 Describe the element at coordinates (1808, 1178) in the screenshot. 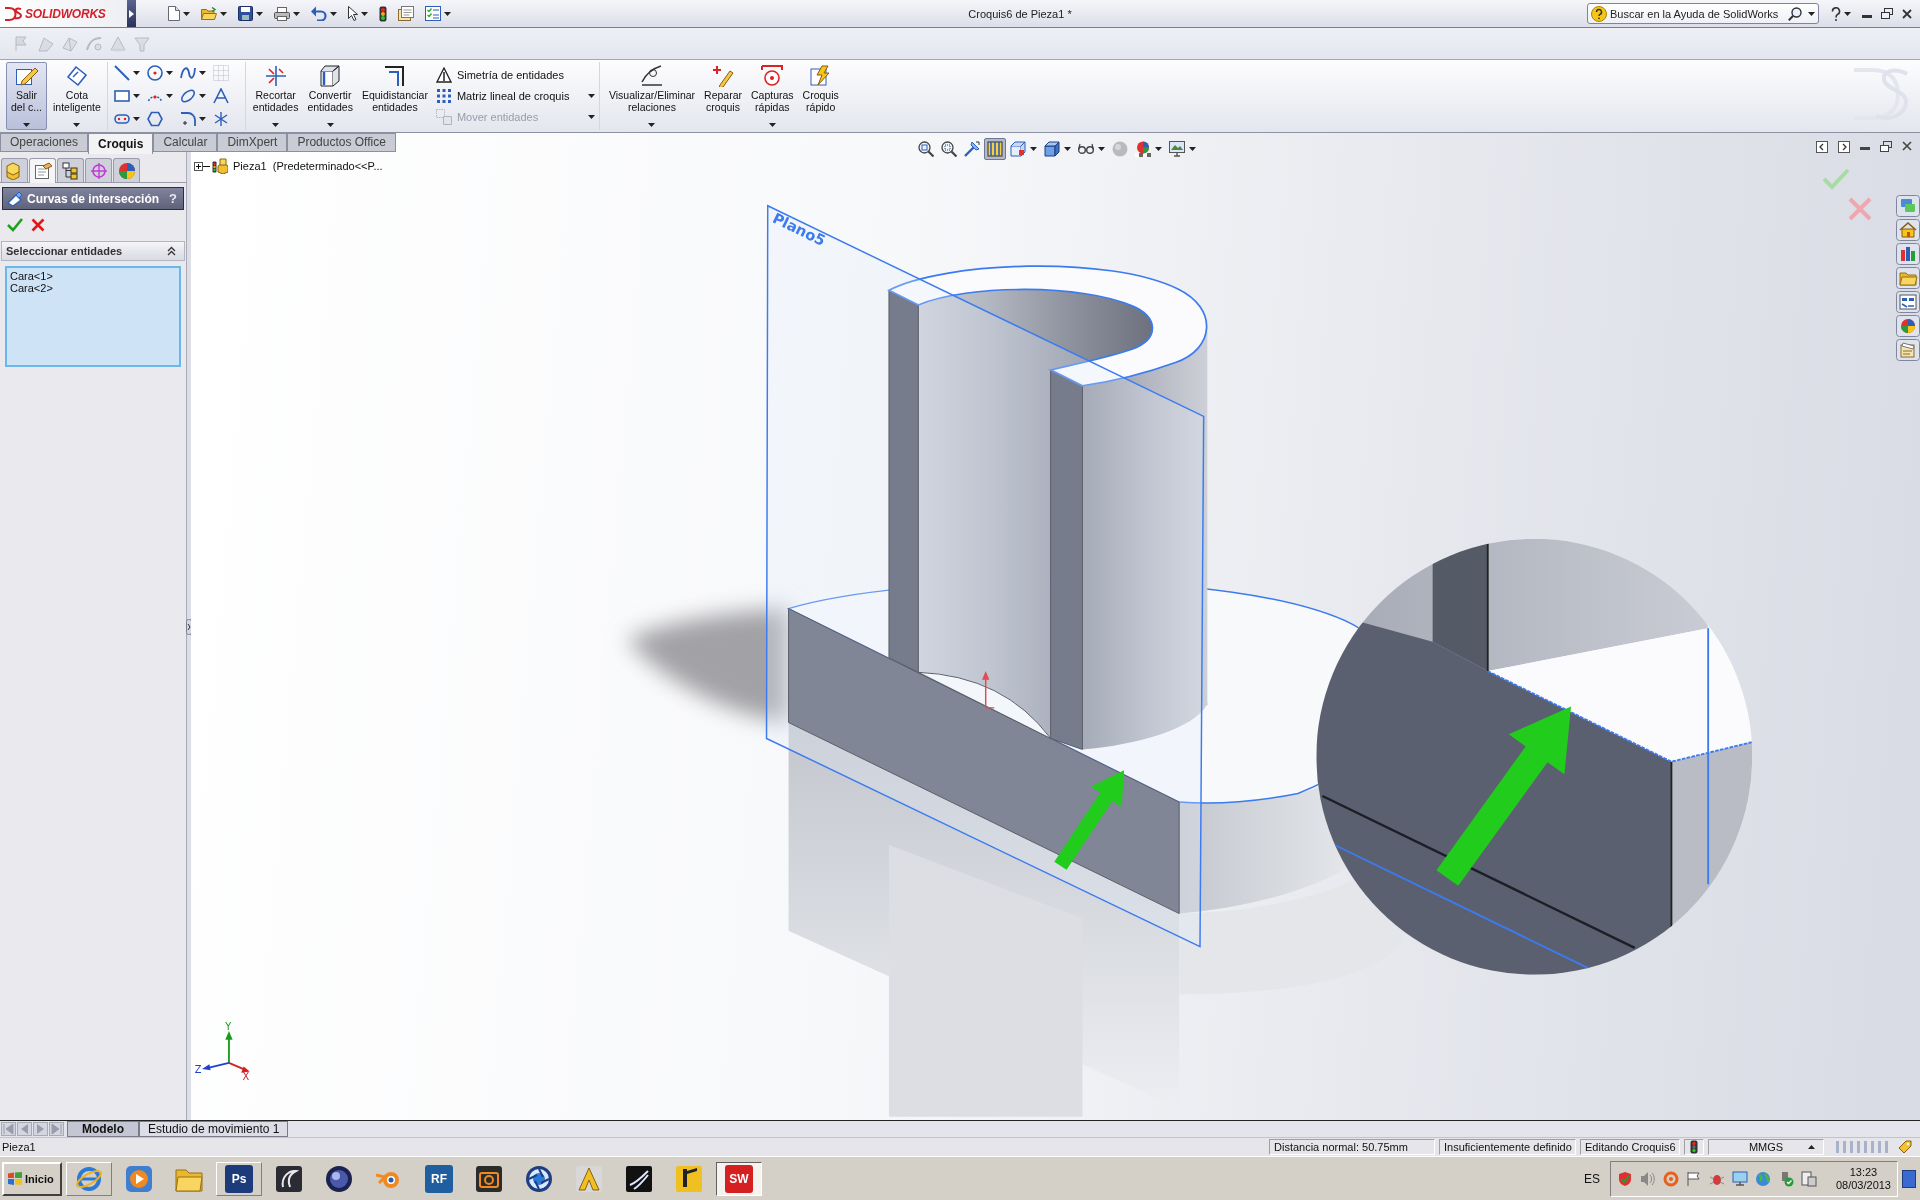

I see `device-icon` at that location.